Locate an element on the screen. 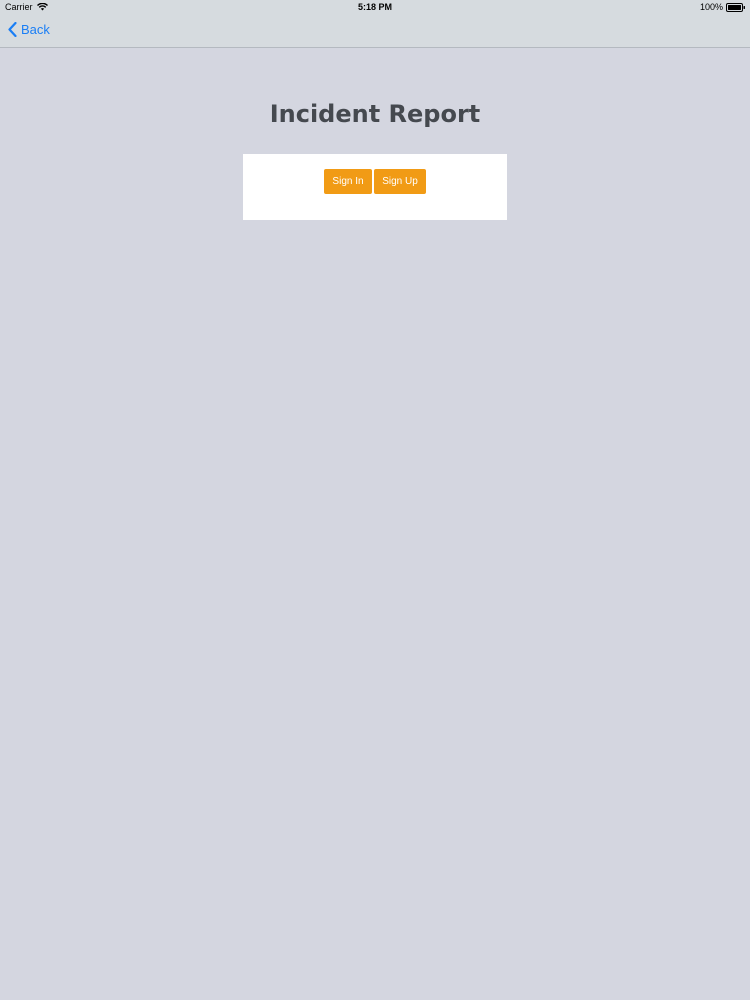 The image size is (750, 1000). battery-icon is located at coordinates (736, 7).